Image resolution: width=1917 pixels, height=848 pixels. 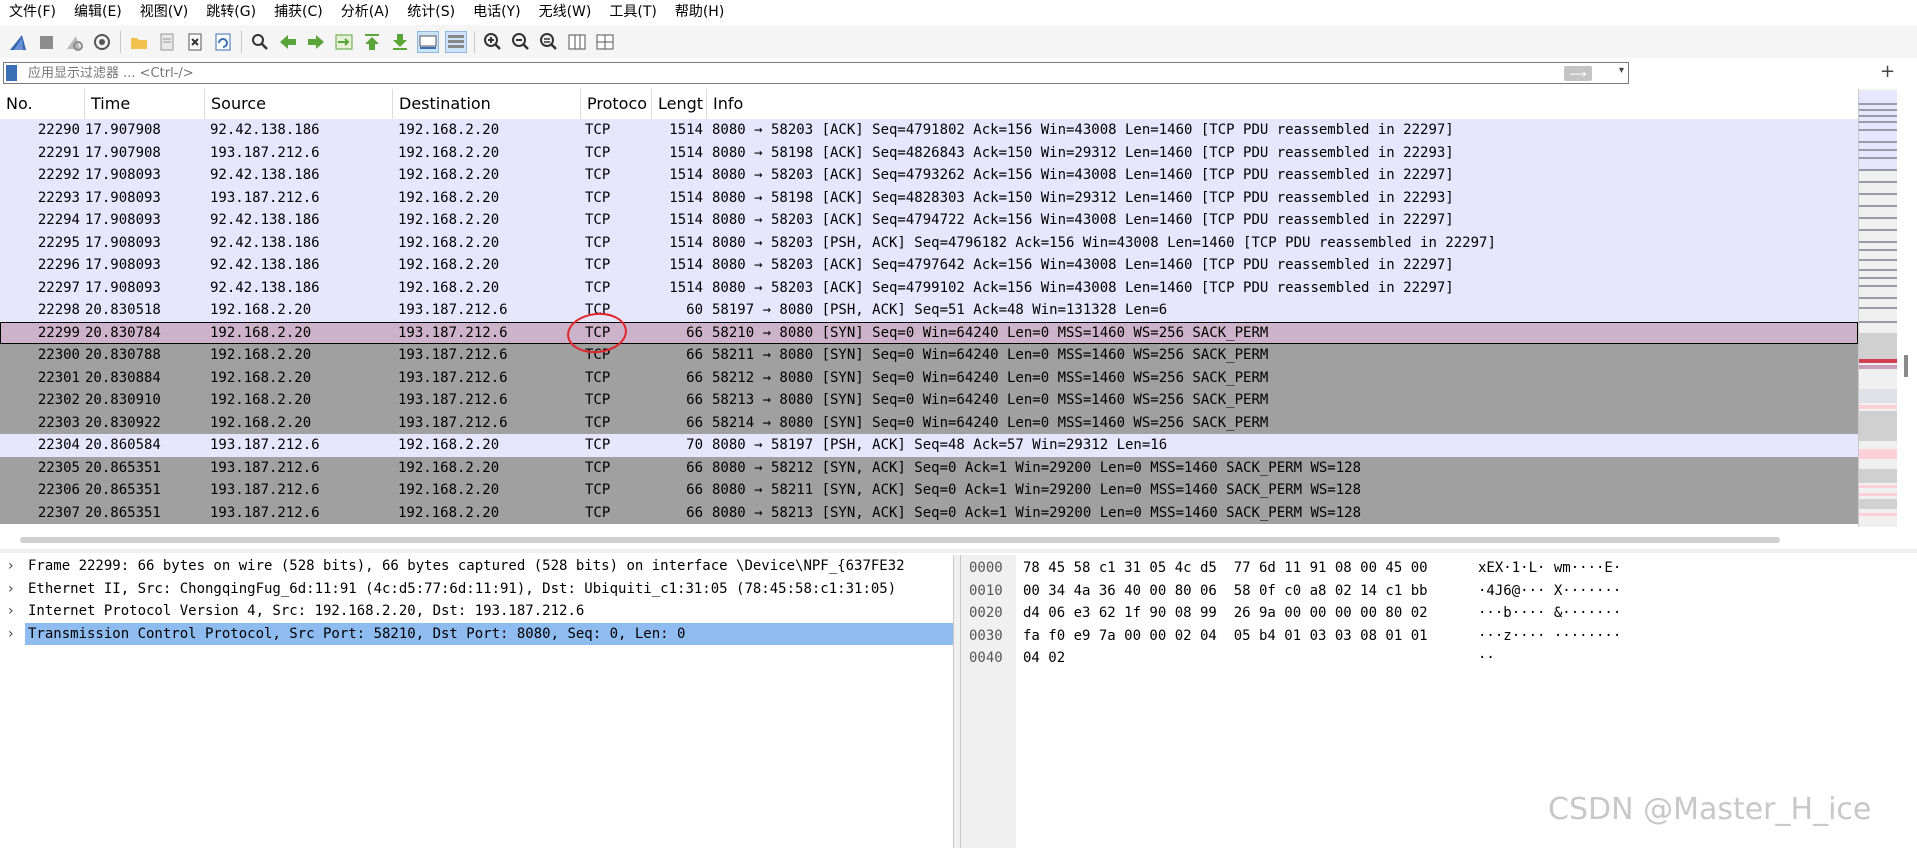 What do you see at coordinates (139, 42) in the screenshot?
I see `open-folder-icon` at bounding box center [139, 42].